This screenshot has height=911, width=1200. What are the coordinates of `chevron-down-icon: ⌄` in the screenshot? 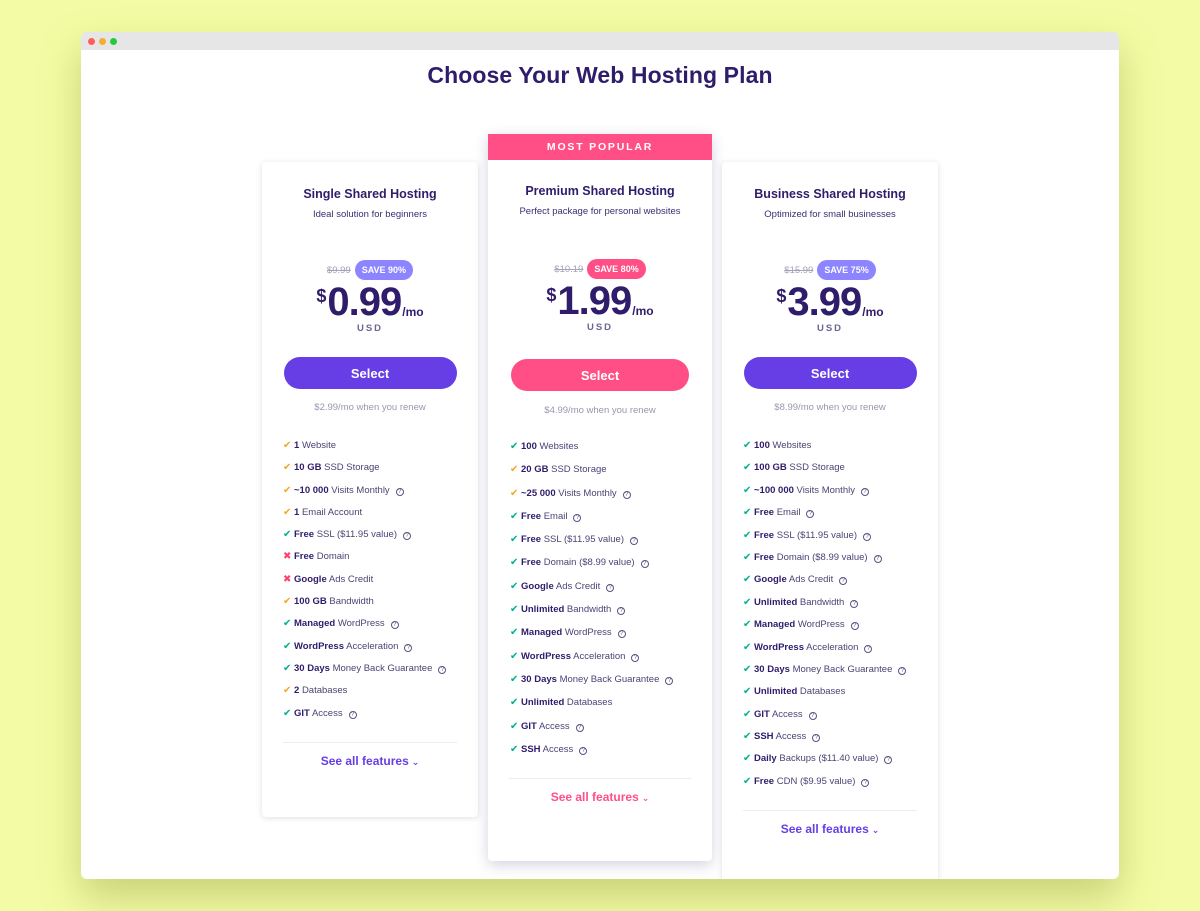 It's located at (415, 761).